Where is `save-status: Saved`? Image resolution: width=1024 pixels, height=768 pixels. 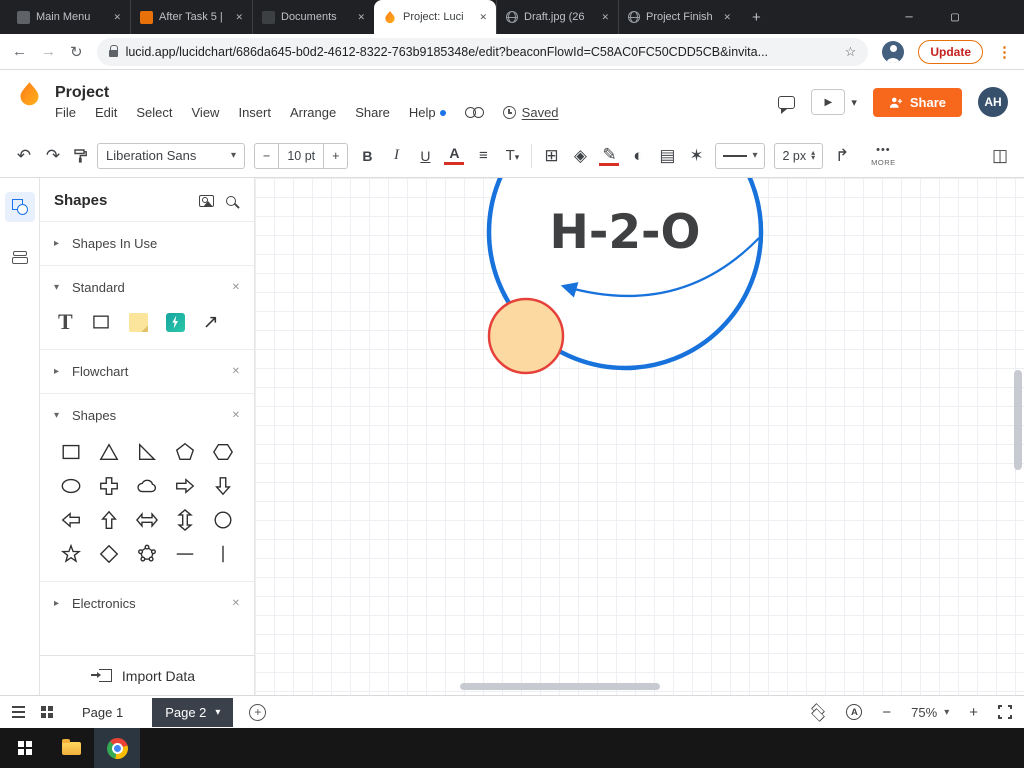
save-status: Saved is located at coordinates (530, 112).